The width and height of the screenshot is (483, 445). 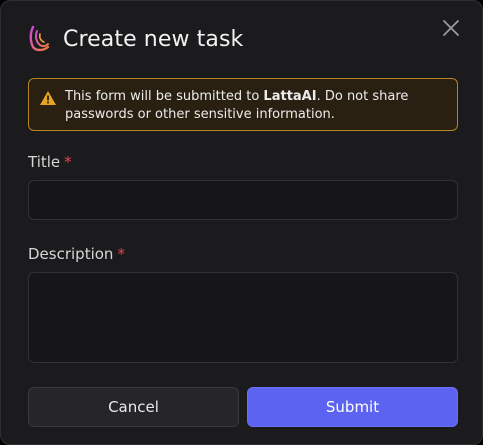 I want to click on dialog-header: Create new task, so click(x=135, y=39).